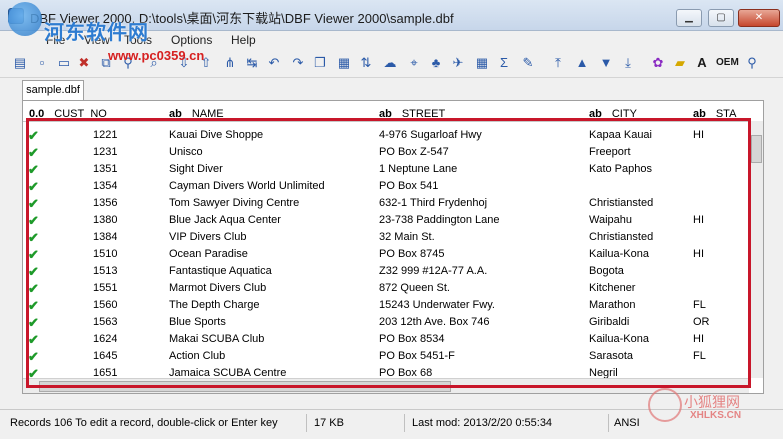 The image size is (783, 439). I want to click on column-header-name: ab NAME, so click(196, 114).